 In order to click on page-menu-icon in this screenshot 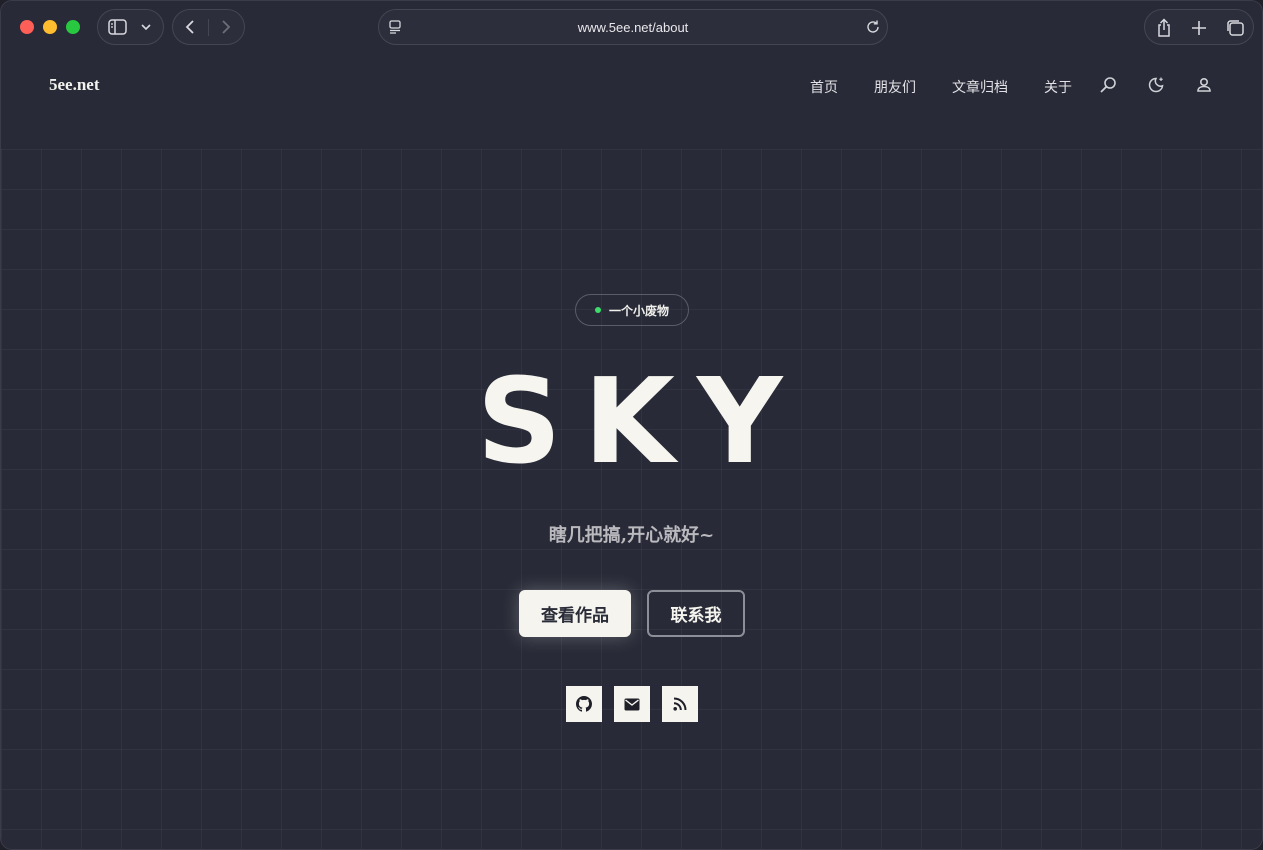, I will do `click(395, 27)`.